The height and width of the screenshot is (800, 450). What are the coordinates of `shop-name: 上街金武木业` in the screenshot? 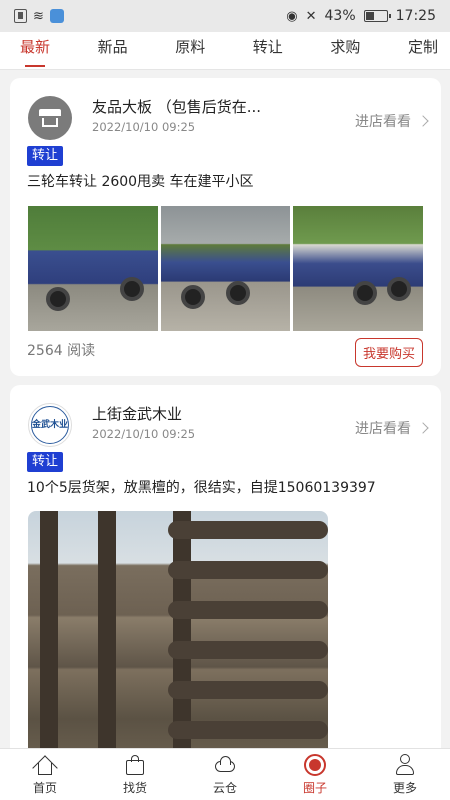 It's located at (137, 413).